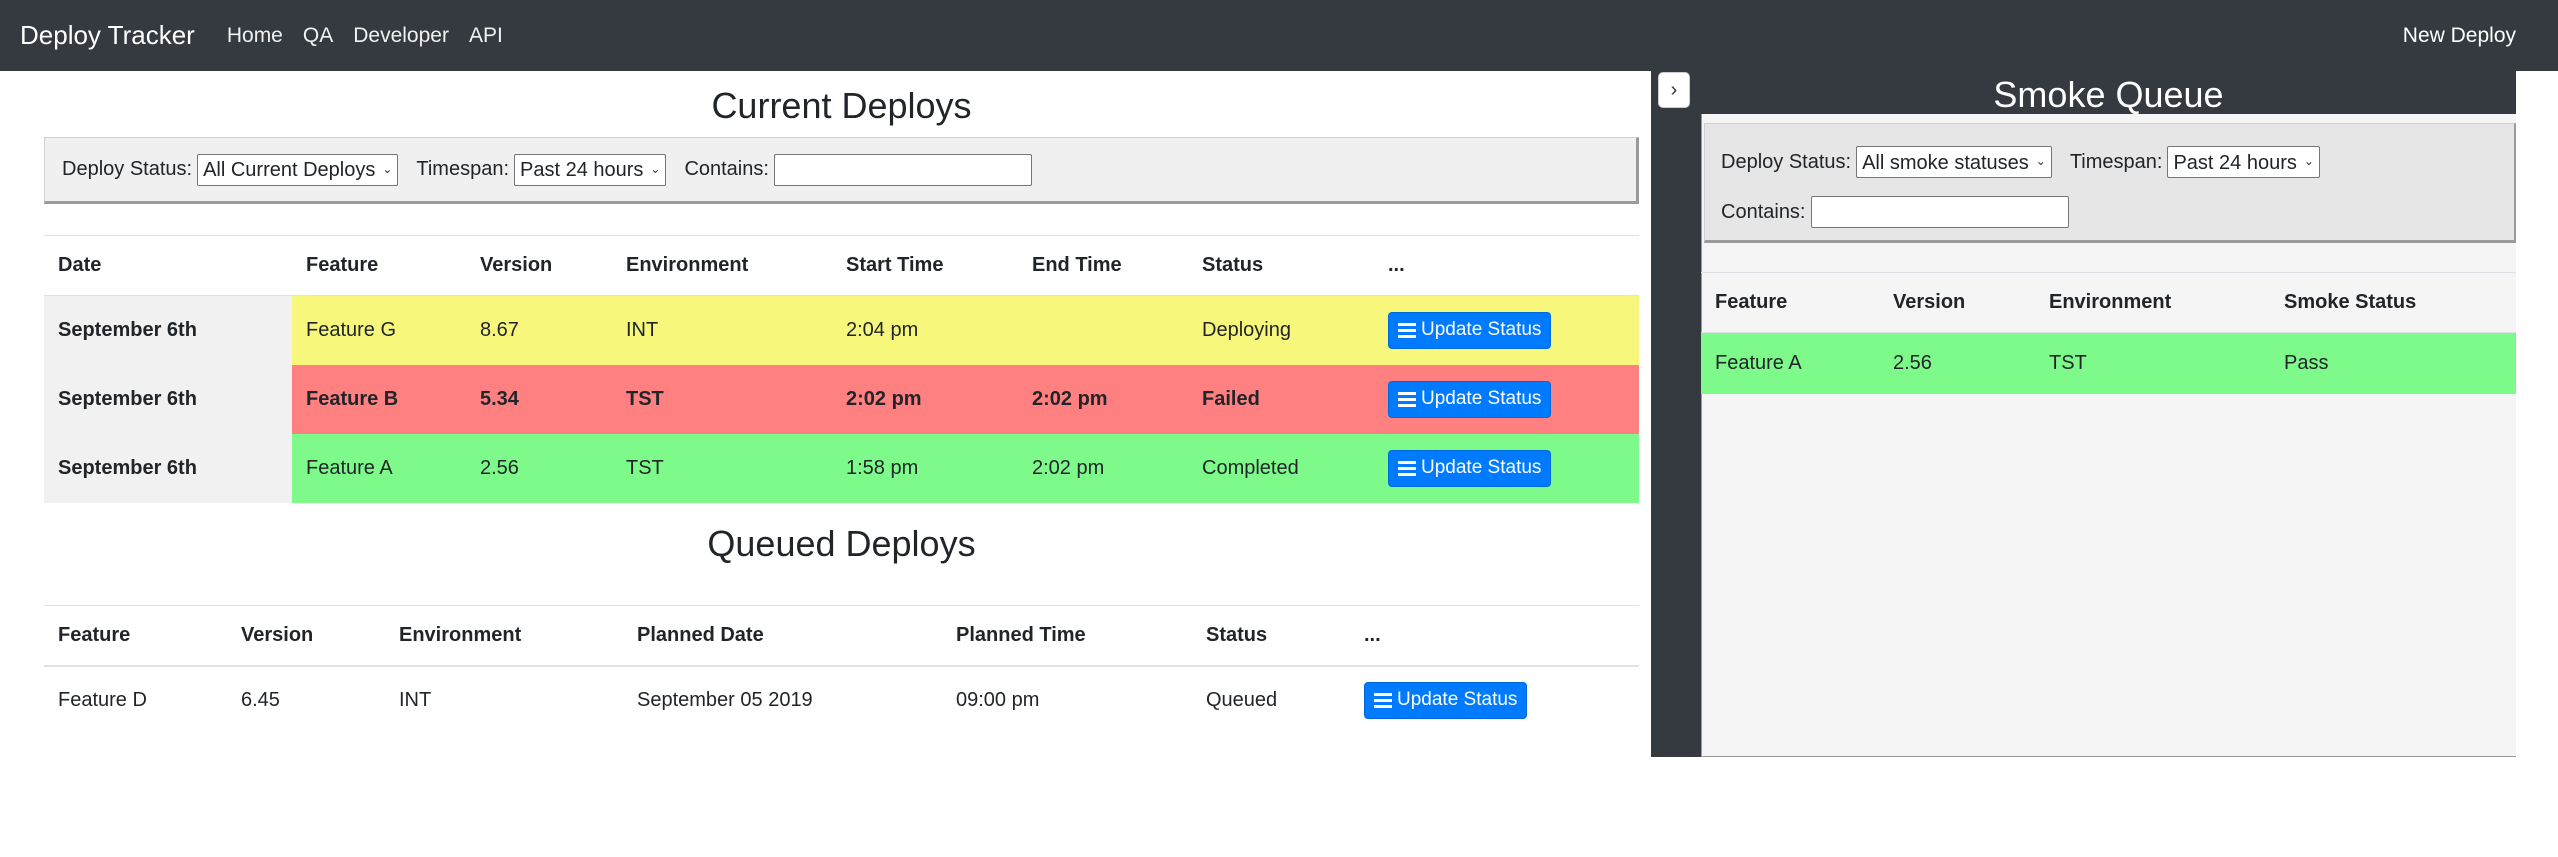  I want to click on deploy-status-label: Deploy Status:, so click(127, 169).